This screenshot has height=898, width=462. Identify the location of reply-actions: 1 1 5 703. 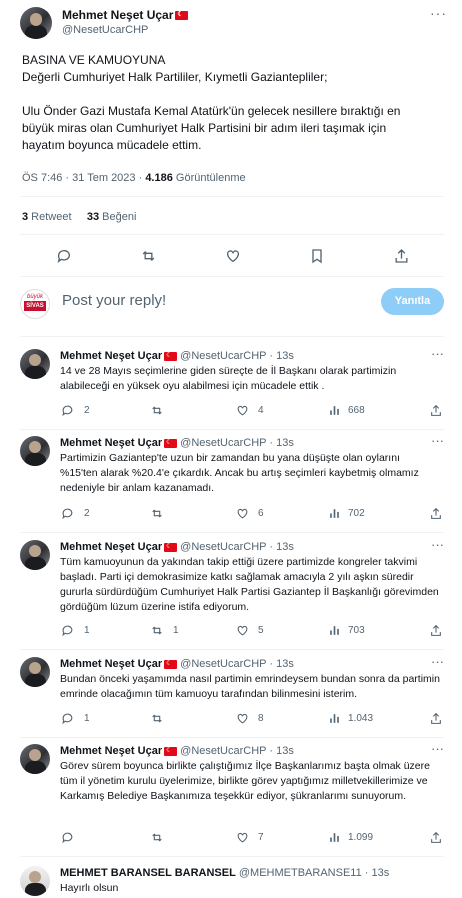
(231, 631).